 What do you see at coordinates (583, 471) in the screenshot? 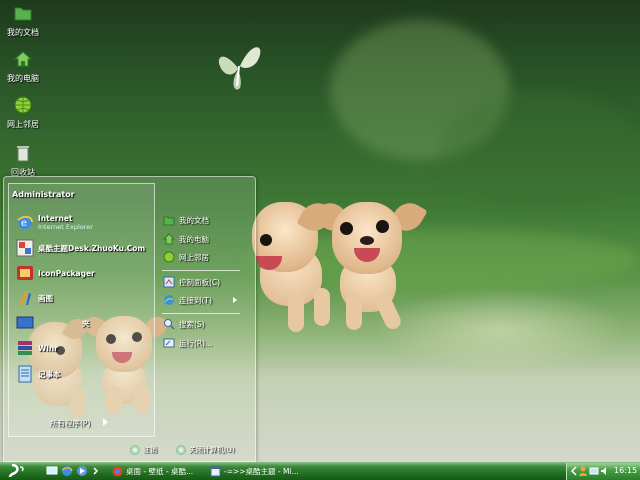
I see `tray-user-icon` at bounding box center [583, 471].